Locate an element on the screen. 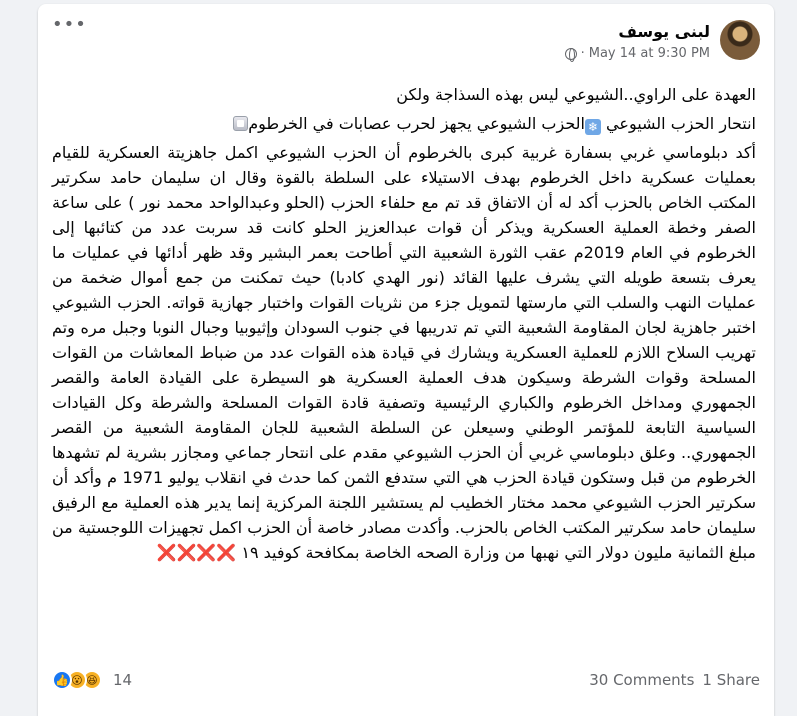  square-emoji-icon is located at coordinates (241, 123).